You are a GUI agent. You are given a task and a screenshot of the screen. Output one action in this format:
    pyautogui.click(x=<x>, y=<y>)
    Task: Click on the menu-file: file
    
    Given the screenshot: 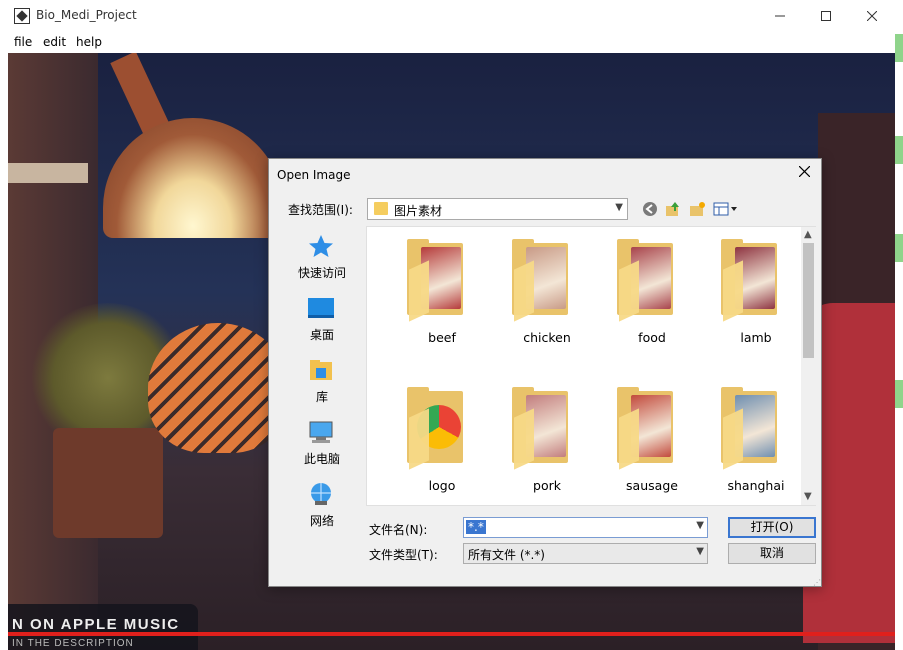 What is the action you would take?
    pyautogui.click(x=23, y=42)
    